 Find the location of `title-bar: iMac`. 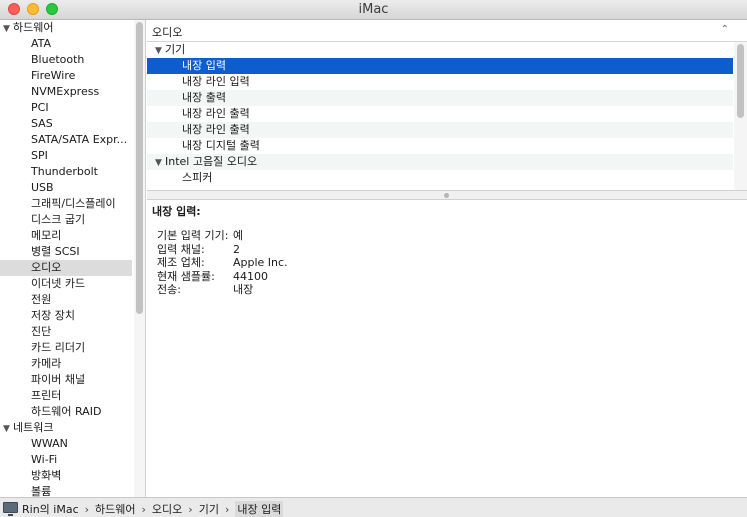

title-bar: iMac is located at coordinates (373, 10).